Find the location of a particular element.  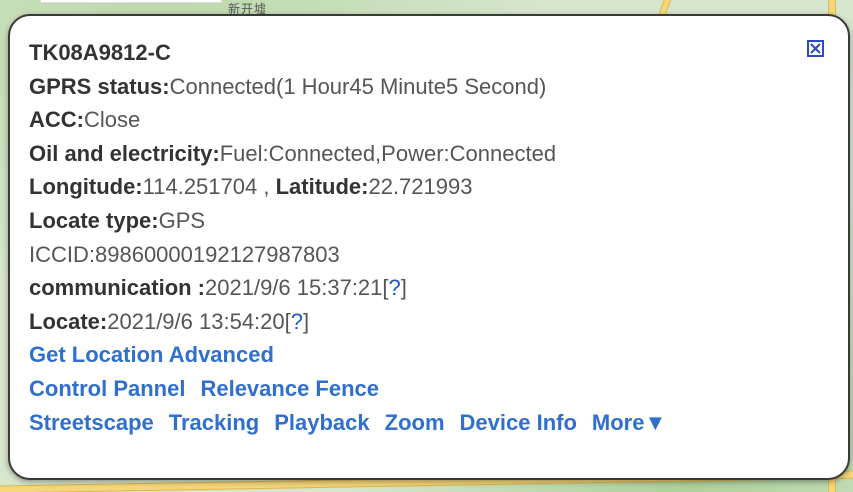

gprs-status-value: Connected(1 Hour45 Minute5 Second) is located at coordinates (358, 86).